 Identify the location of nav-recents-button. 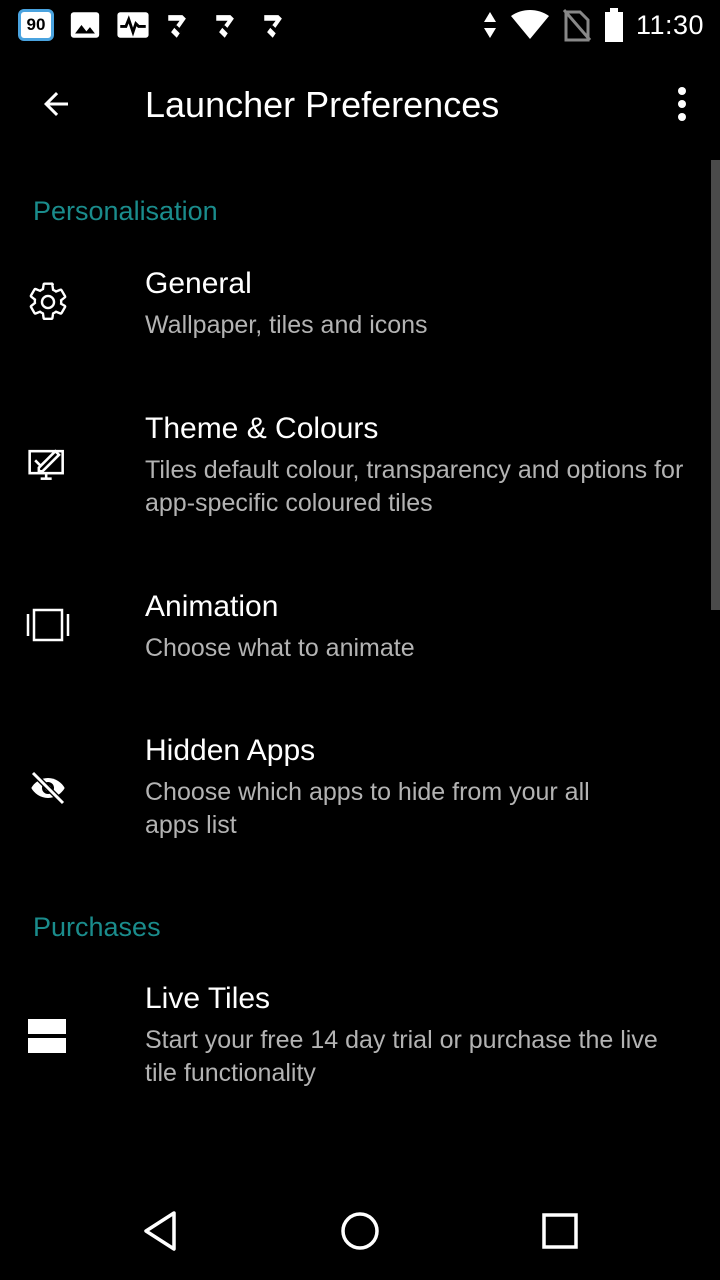
(560, 1231).